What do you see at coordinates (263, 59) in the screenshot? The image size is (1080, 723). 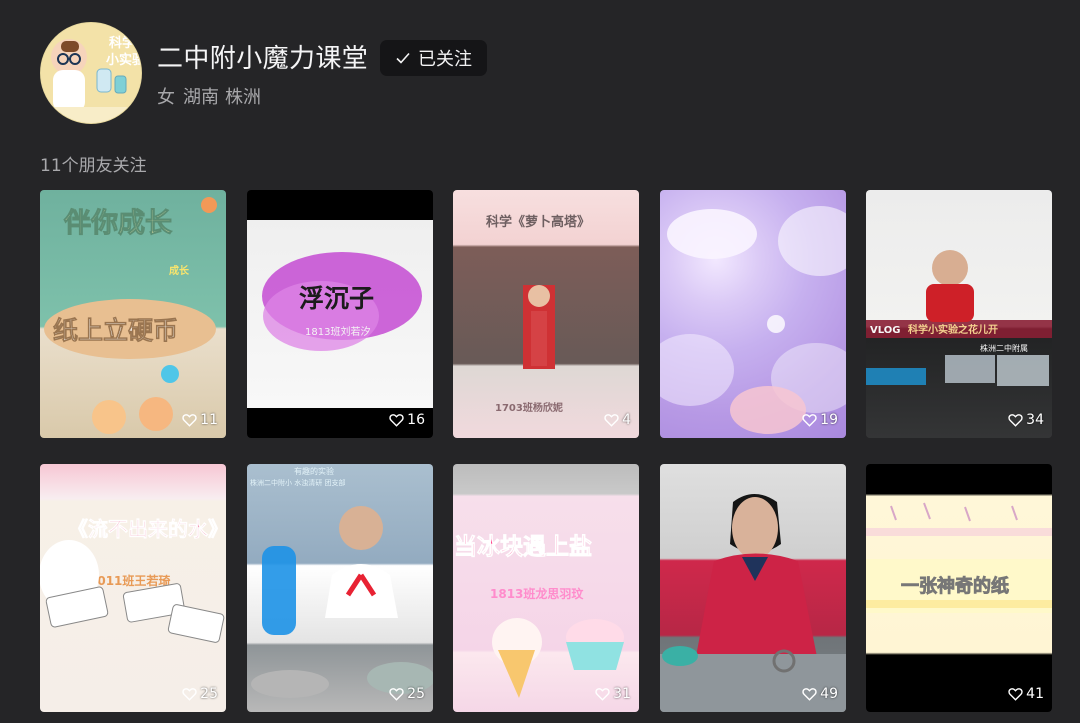 I see `profile-name: 二中附小魔力课堂` at bounding box center [263, 59].